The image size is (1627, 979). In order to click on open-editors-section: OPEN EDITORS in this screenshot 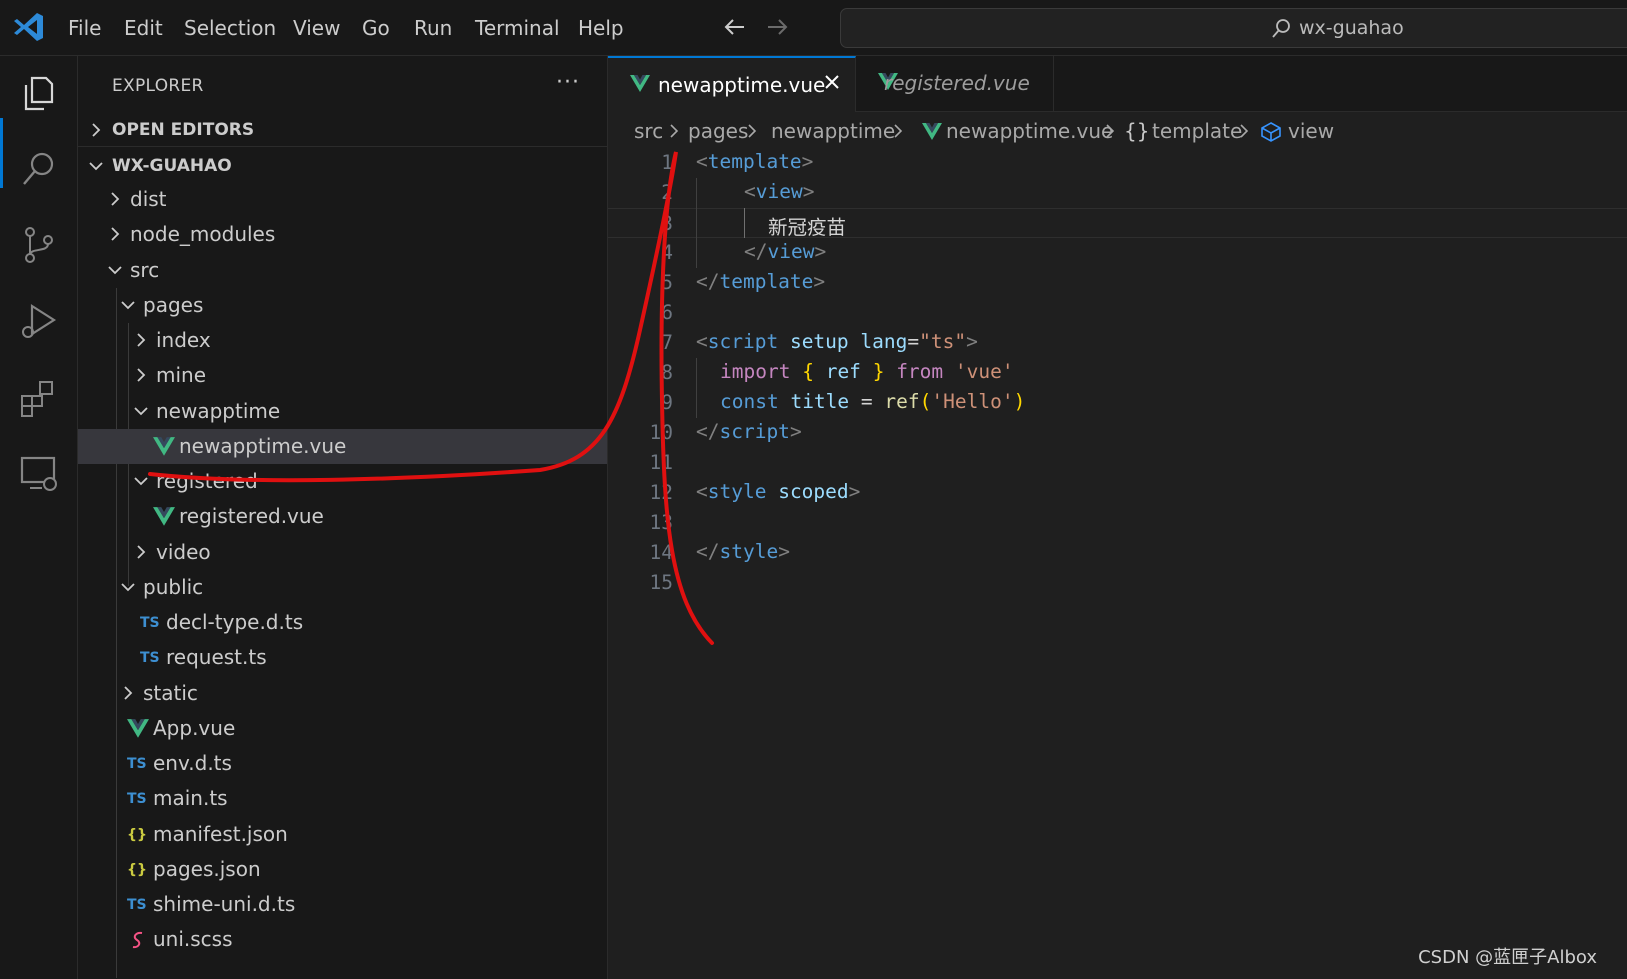, I will do `click(342, 131)`.